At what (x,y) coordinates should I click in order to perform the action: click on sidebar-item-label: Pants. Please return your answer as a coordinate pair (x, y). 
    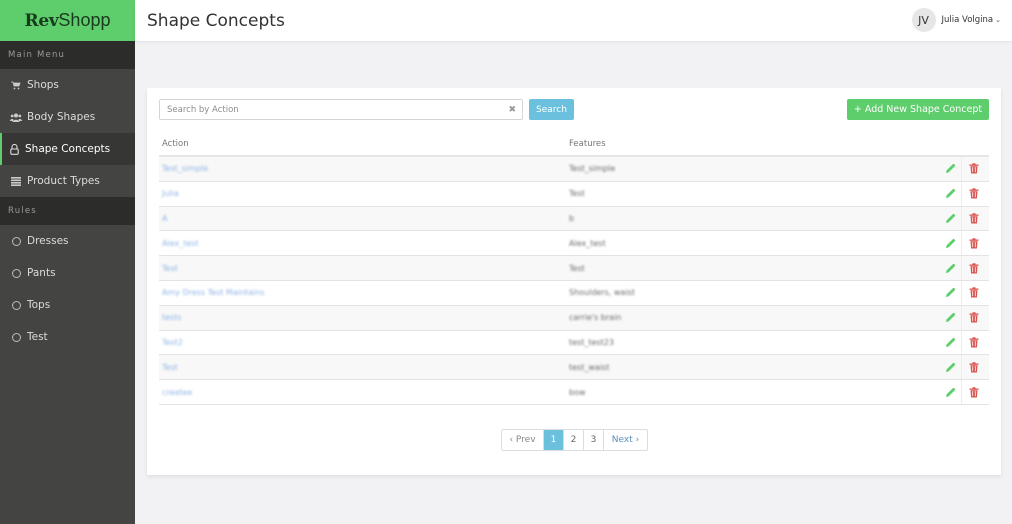
    Looking at the image, I should click on (41, 273).